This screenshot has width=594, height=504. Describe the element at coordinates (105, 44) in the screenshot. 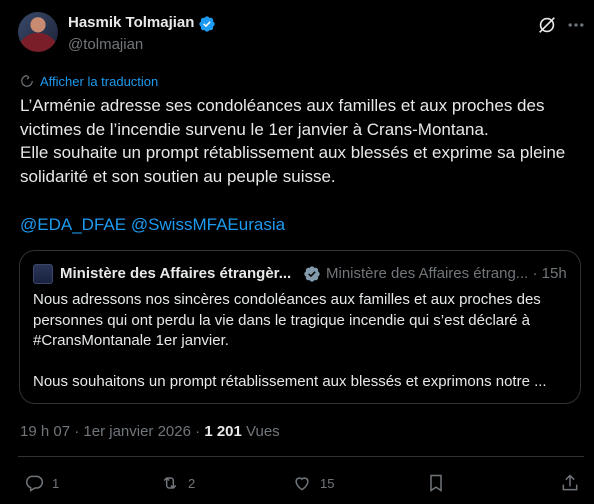

I see `author-handle: @tolmajian` at that location.